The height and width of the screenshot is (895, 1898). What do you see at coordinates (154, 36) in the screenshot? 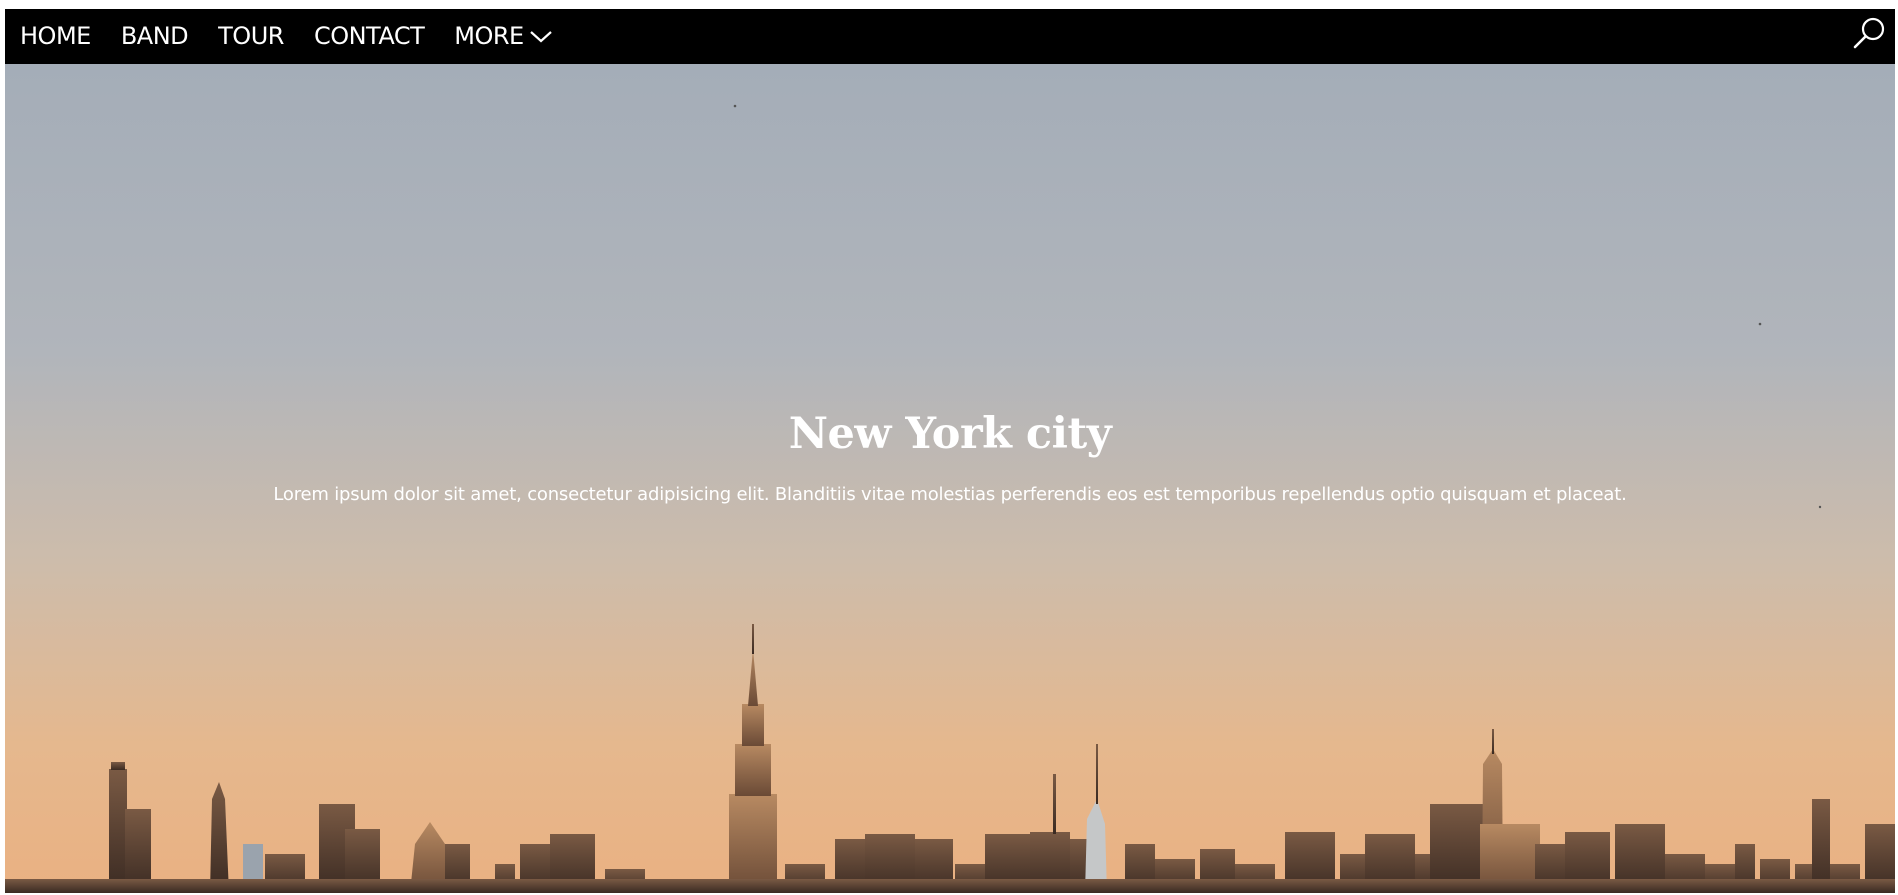
I see `nav-item-band: BAND` at bounding box center [154, 36].